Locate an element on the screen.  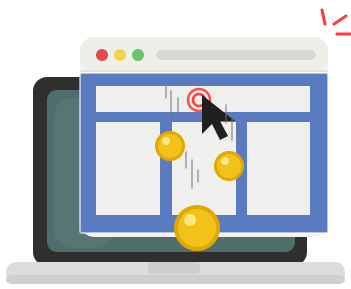
window-dot-yellow is located at coordinates (120, 55).